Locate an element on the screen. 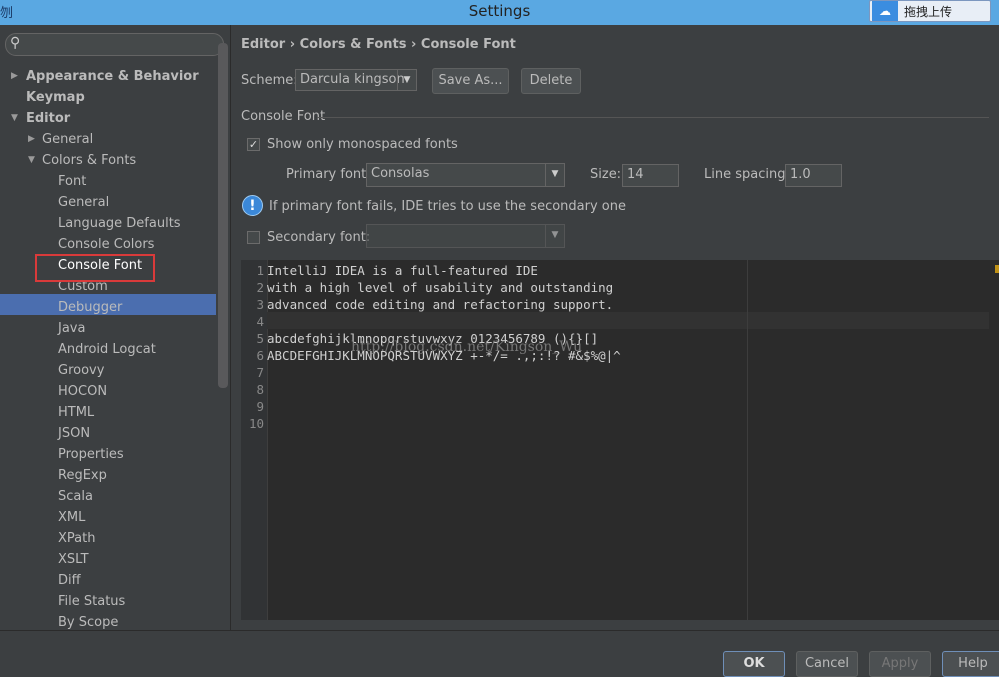 The image size is (999, 677). line-number: 3 is located at coordinates (260, 304).